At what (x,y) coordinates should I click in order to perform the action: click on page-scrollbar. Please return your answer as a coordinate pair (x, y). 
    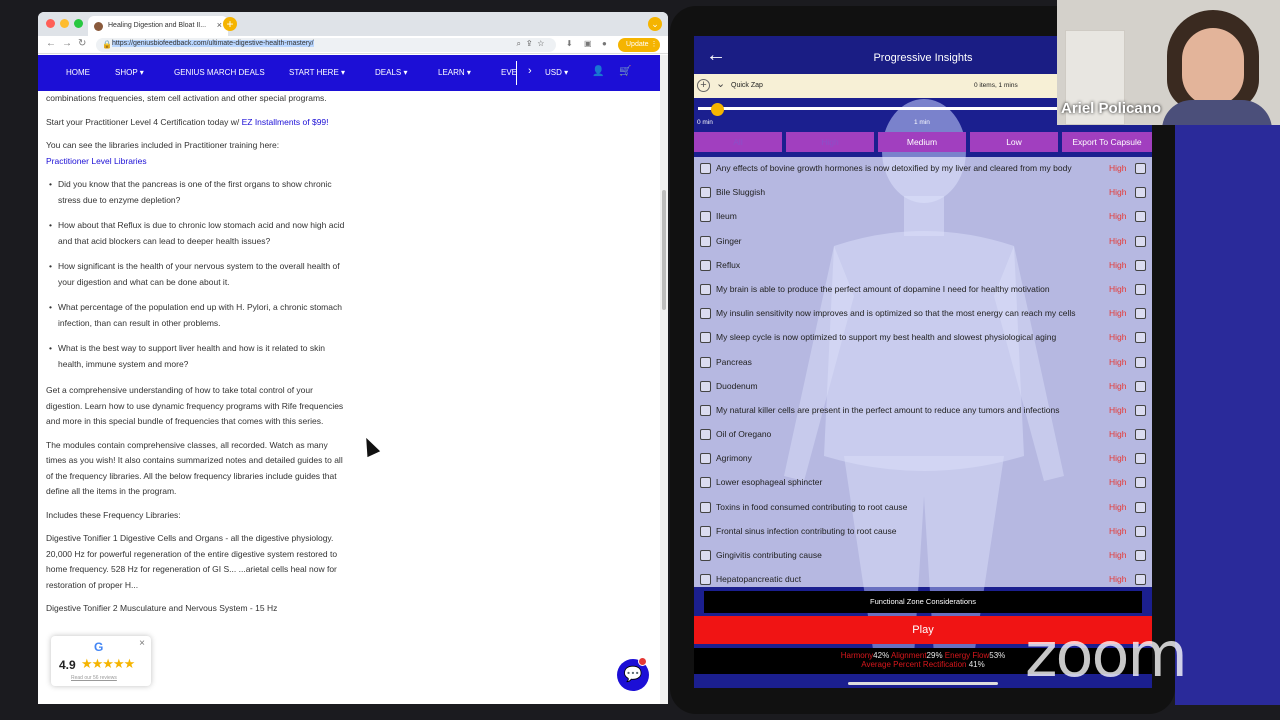
    Looking at the image, I should click on (664, 379).